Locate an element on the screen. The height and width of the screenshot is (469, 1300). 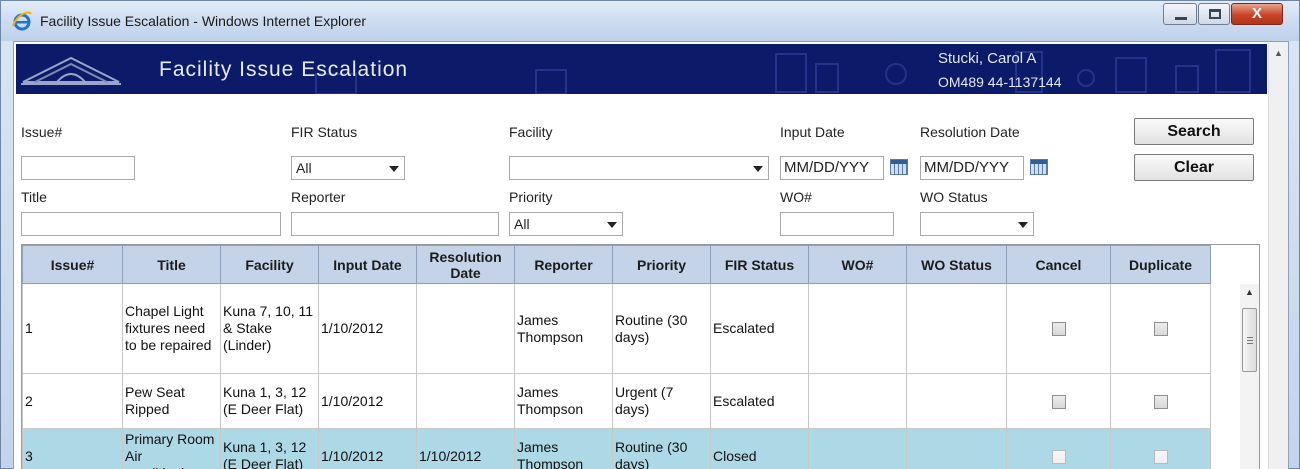
resolution-date-field: MM/DD/YYY is located at coordinates (972, 168).